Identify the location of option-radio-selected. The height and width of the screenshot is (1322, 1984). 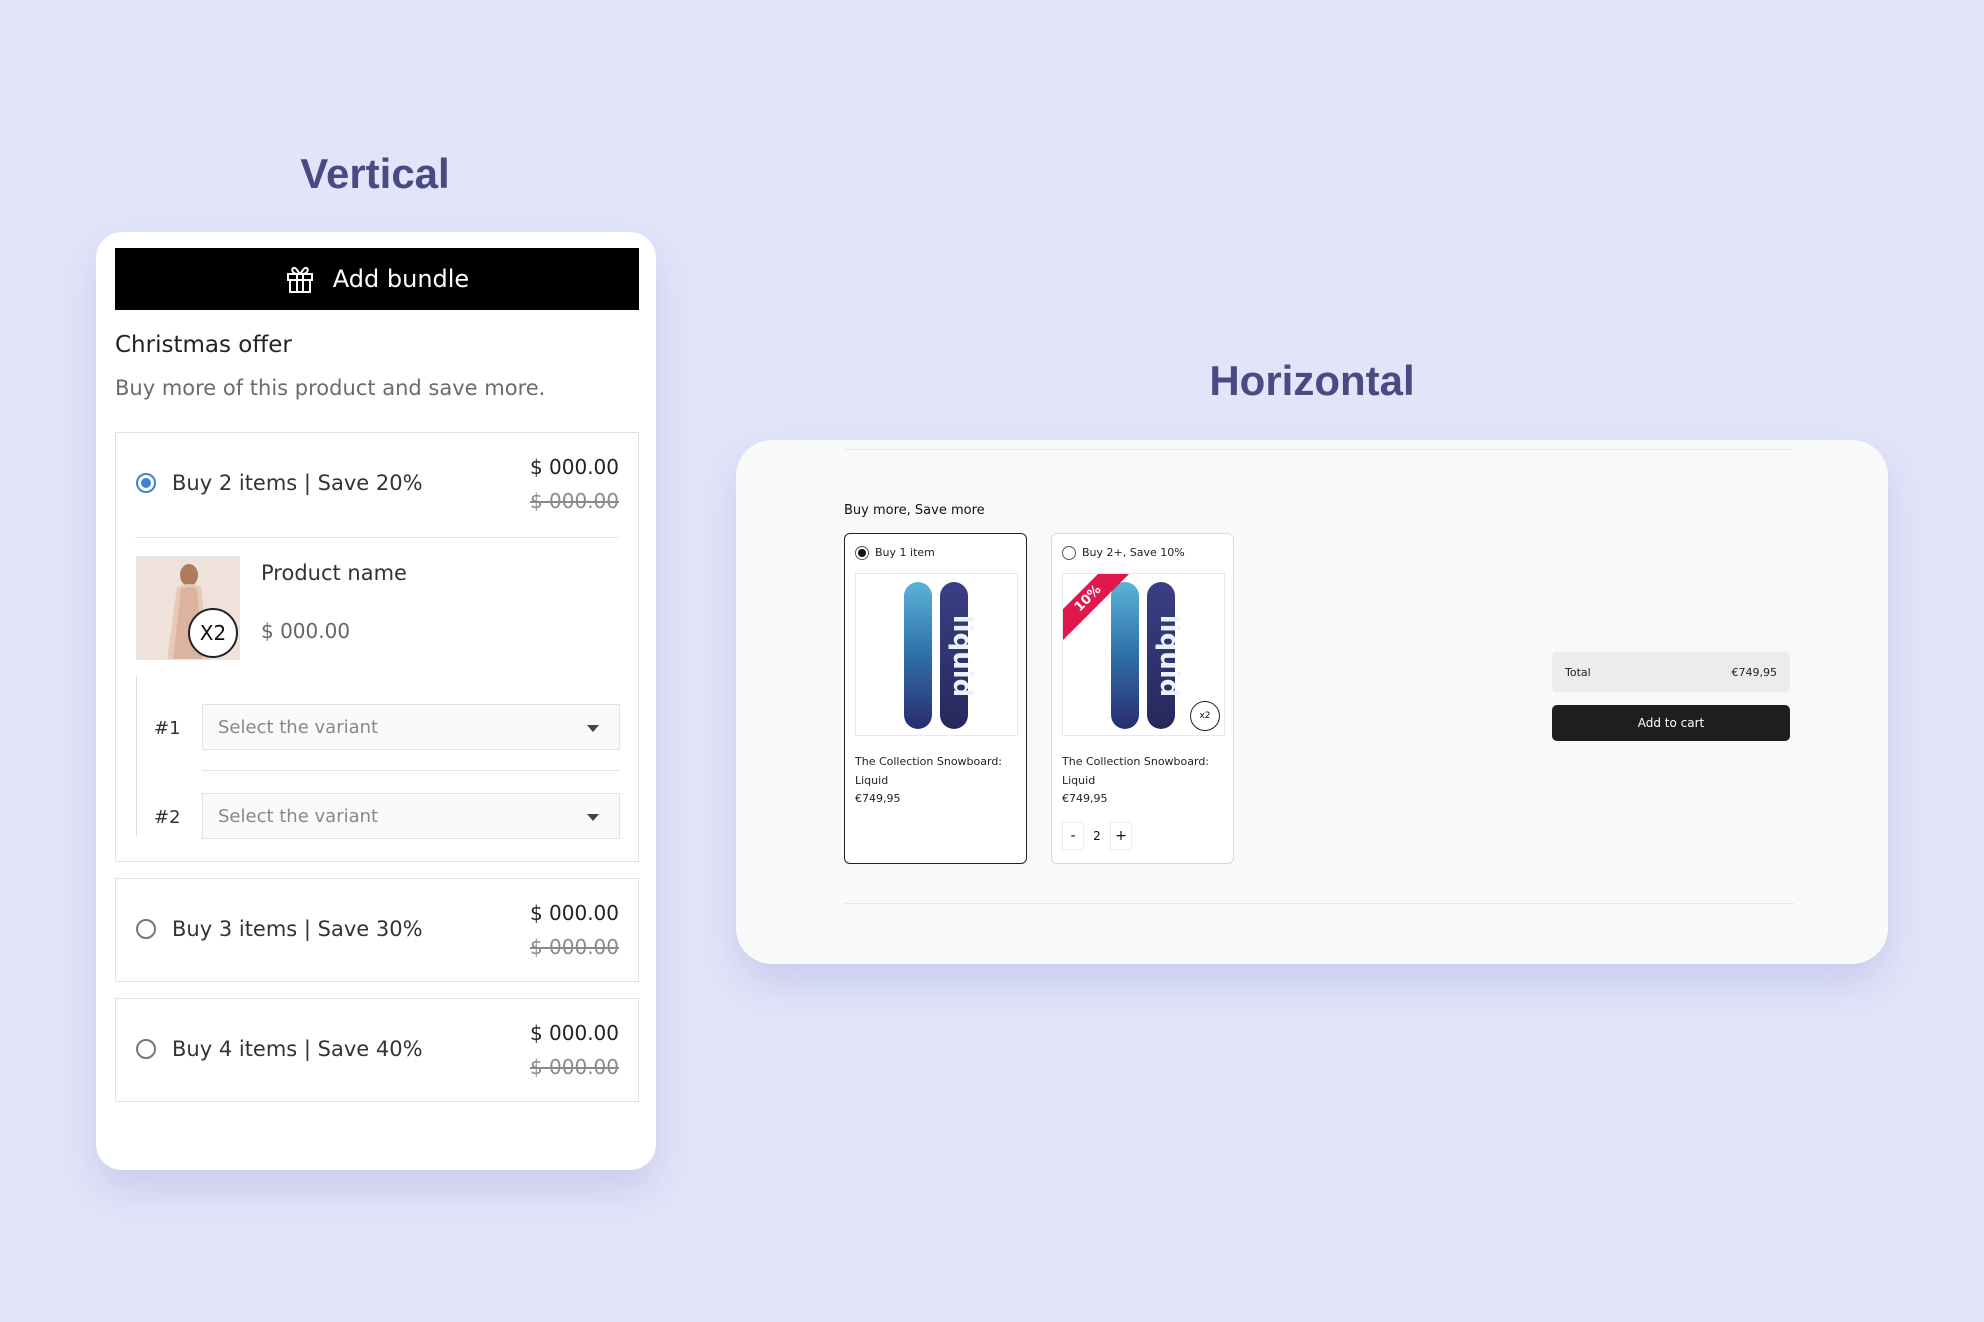
(862, 553).